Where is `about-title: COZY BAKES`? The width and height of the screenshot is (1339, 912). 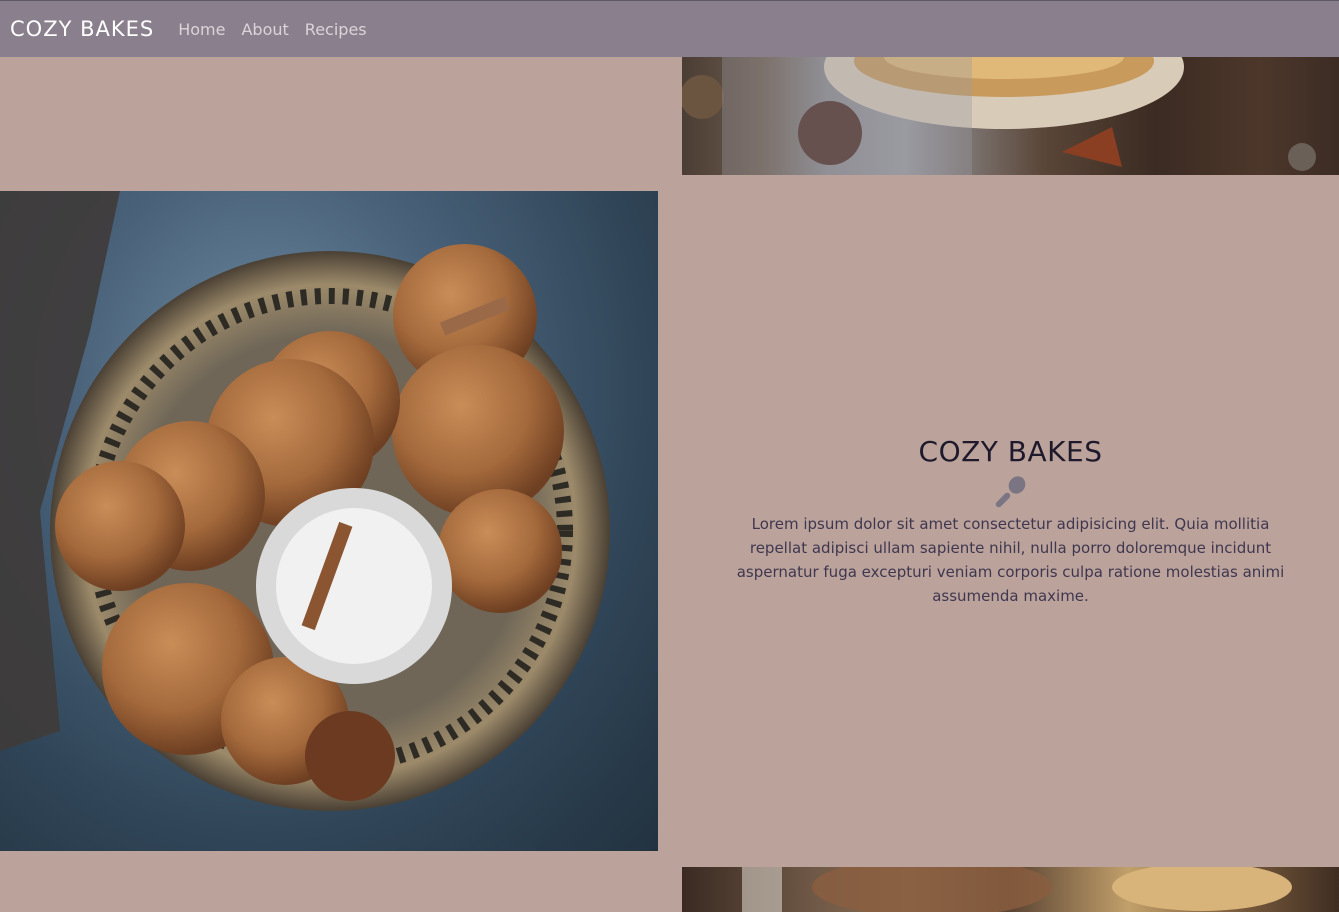
about-title: COZY BAKES is located at coordinates (1010, 451).